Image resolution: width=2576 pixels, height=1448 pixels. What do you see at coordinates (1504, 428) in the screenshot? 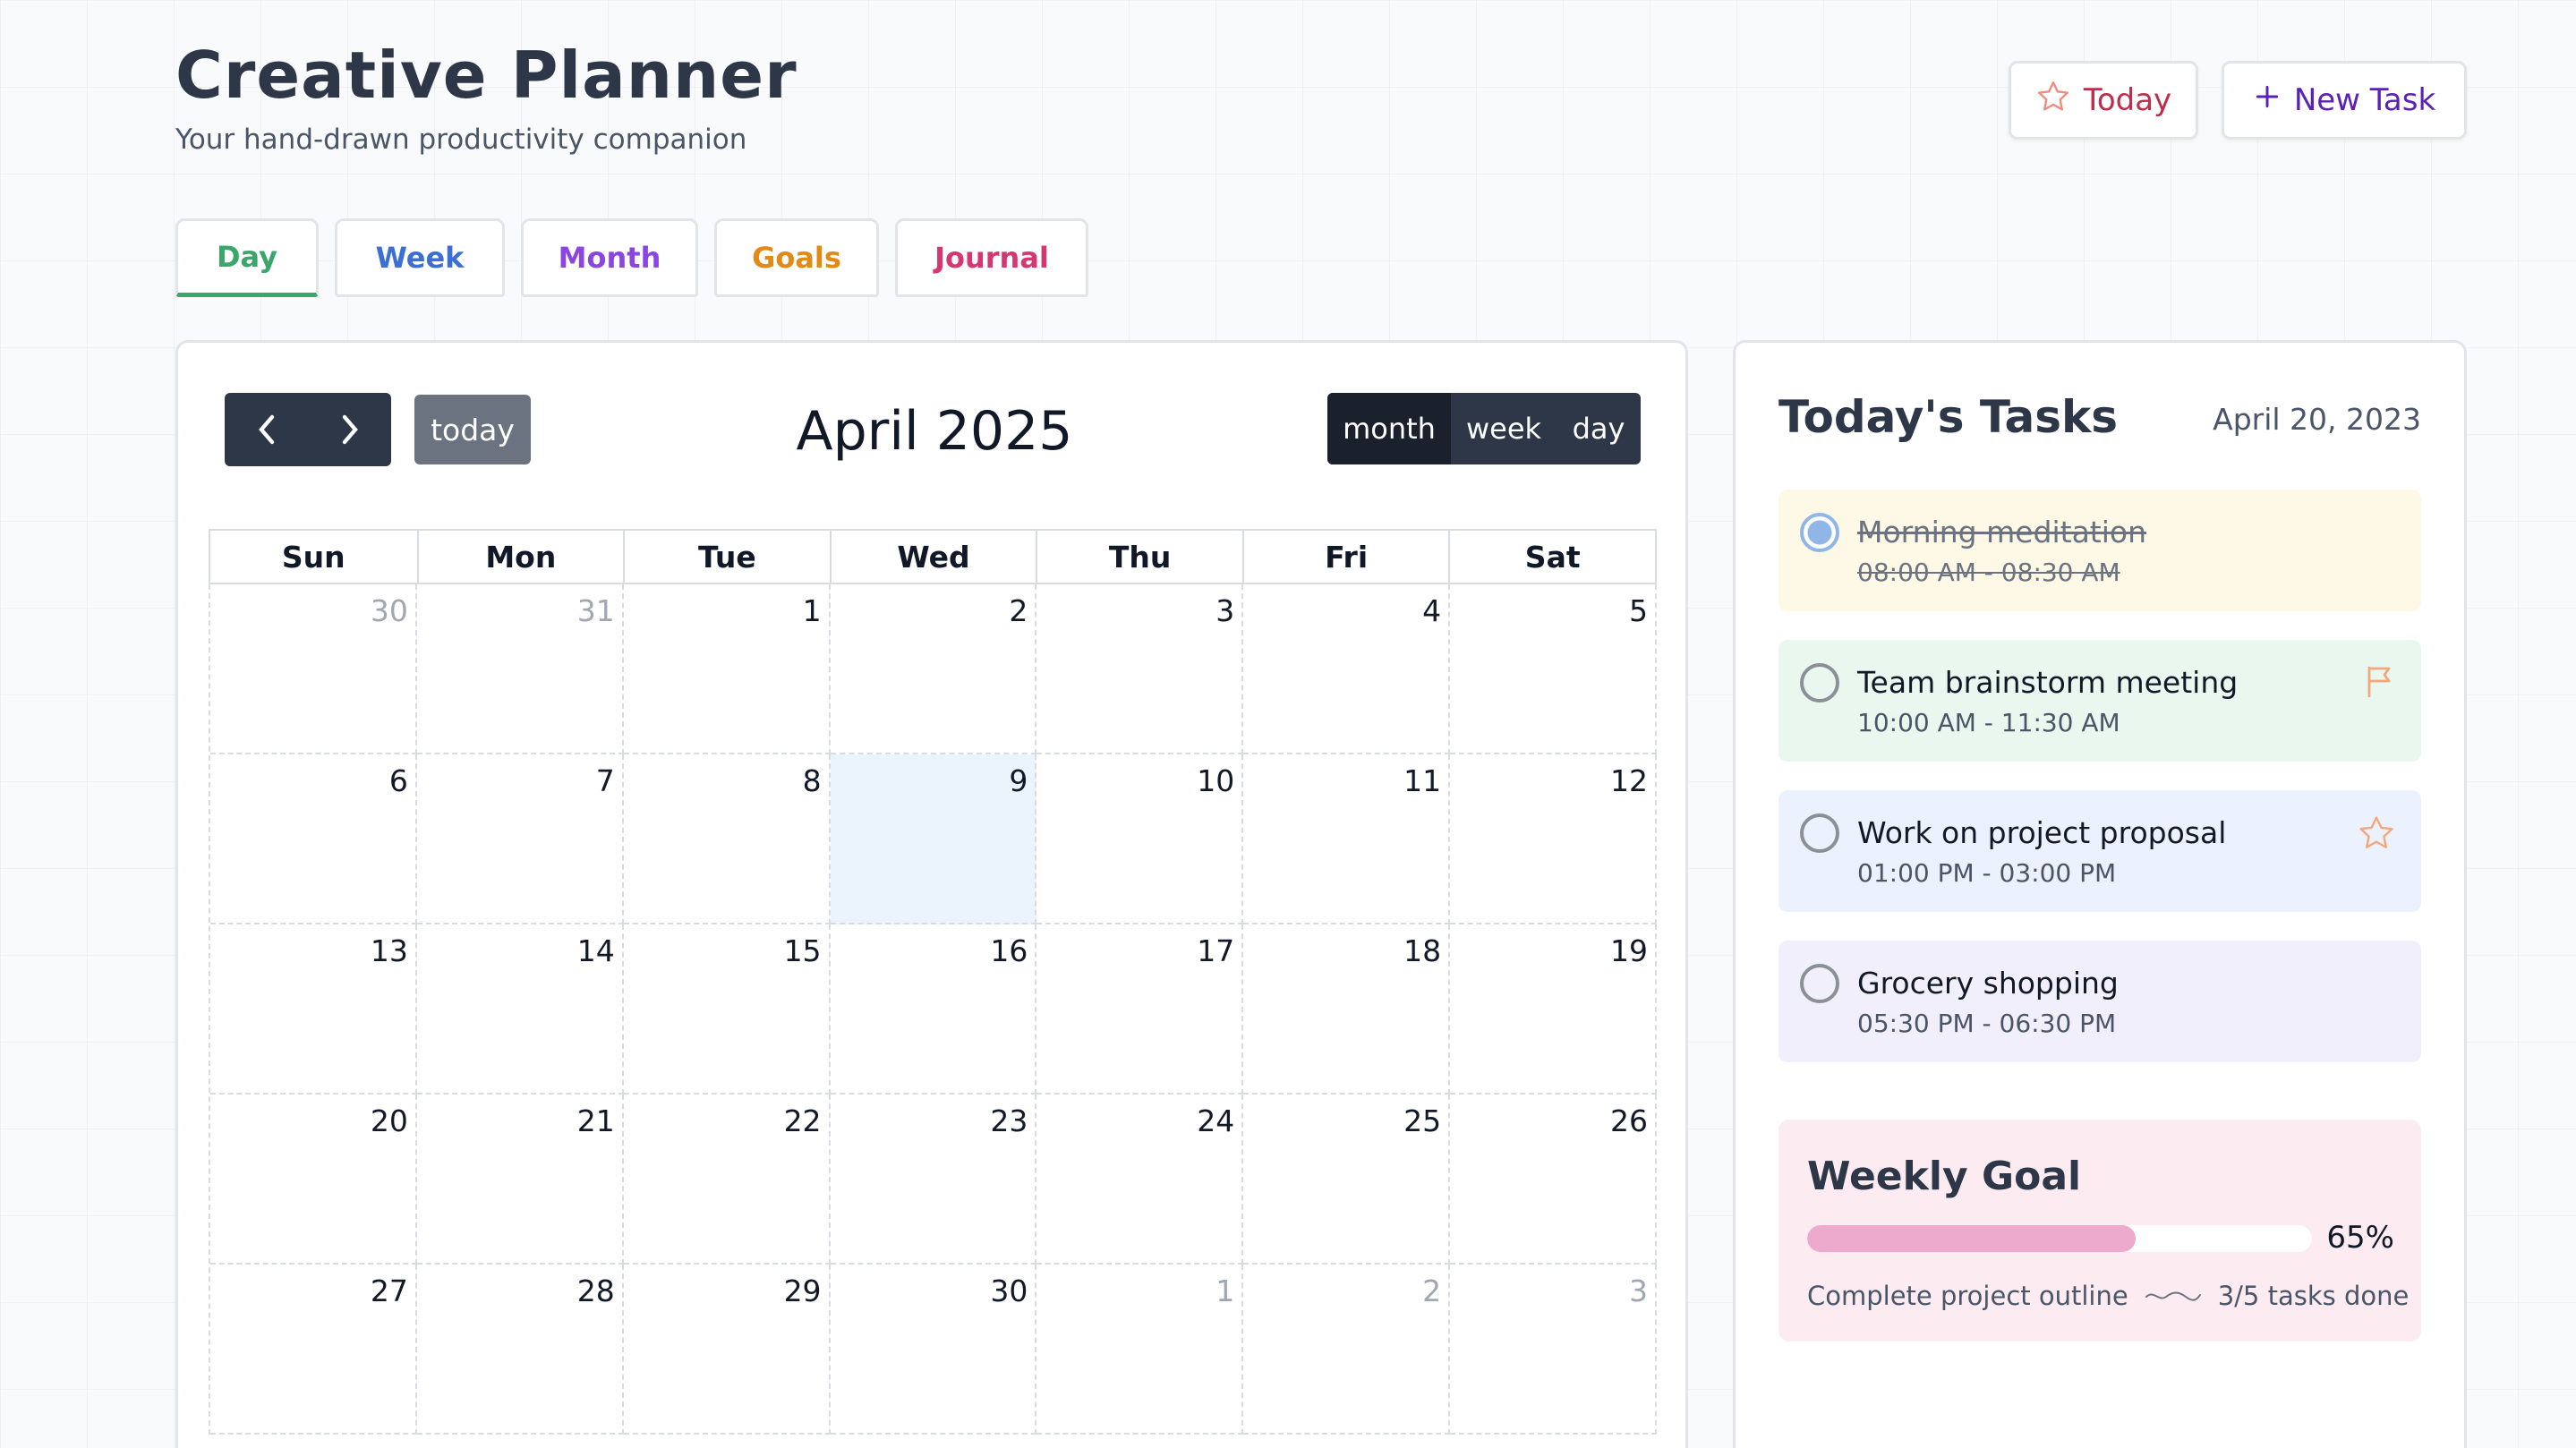
I see `view-week-button: week` at bounding box center [1504, 428].